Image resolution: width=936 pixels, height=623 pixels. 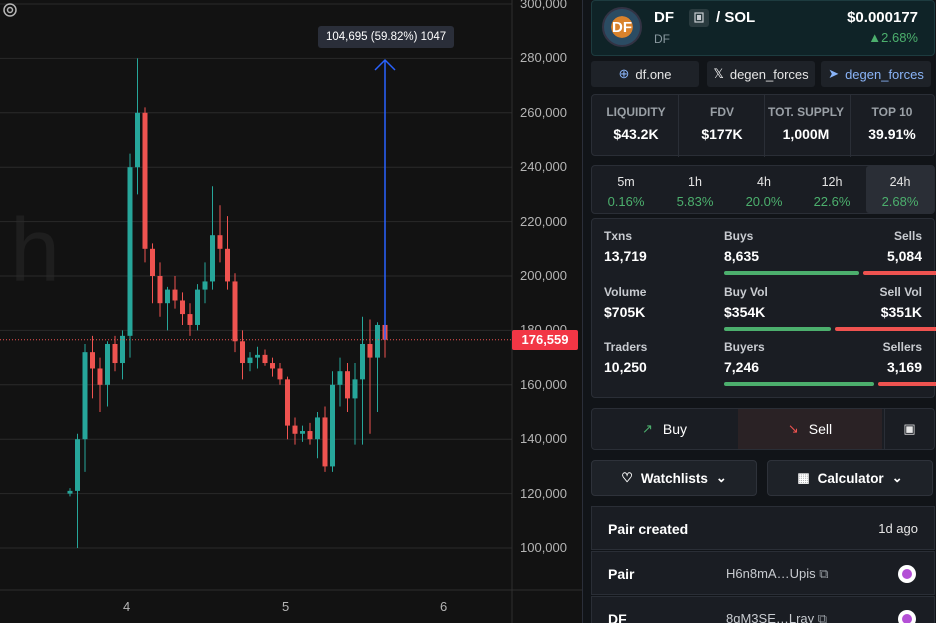 I want to click on y-tick-label: 100,000, so click(x=543, y=547).